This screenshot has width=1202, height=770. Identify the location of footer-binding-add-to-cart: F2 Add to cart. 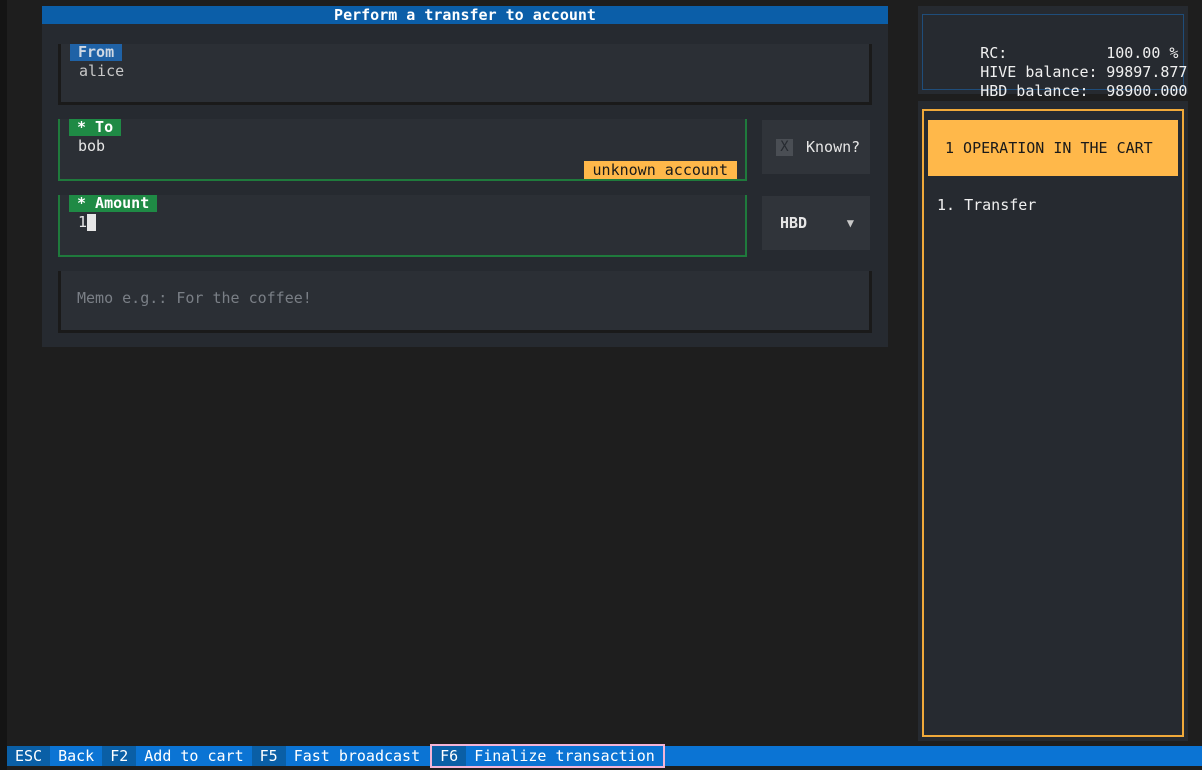
(176, 756).